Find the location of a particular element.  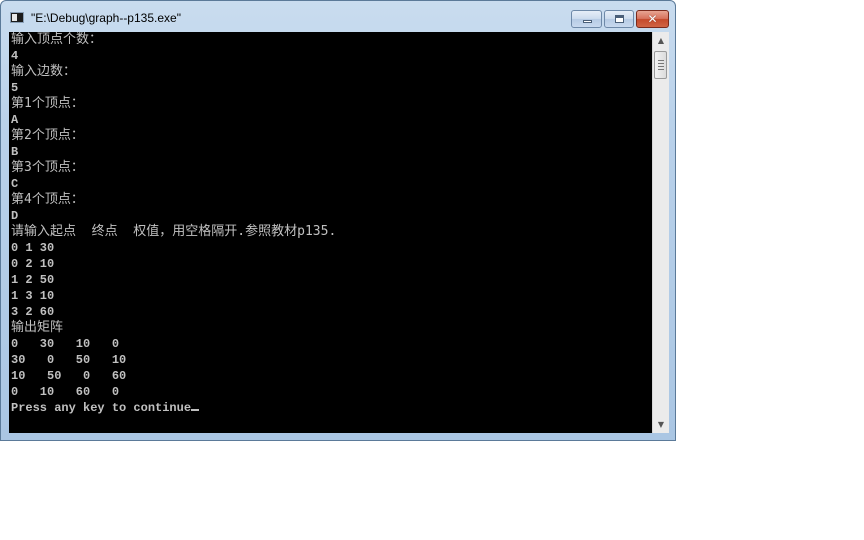

scroll-thumb is located at coordinates (660, 65).